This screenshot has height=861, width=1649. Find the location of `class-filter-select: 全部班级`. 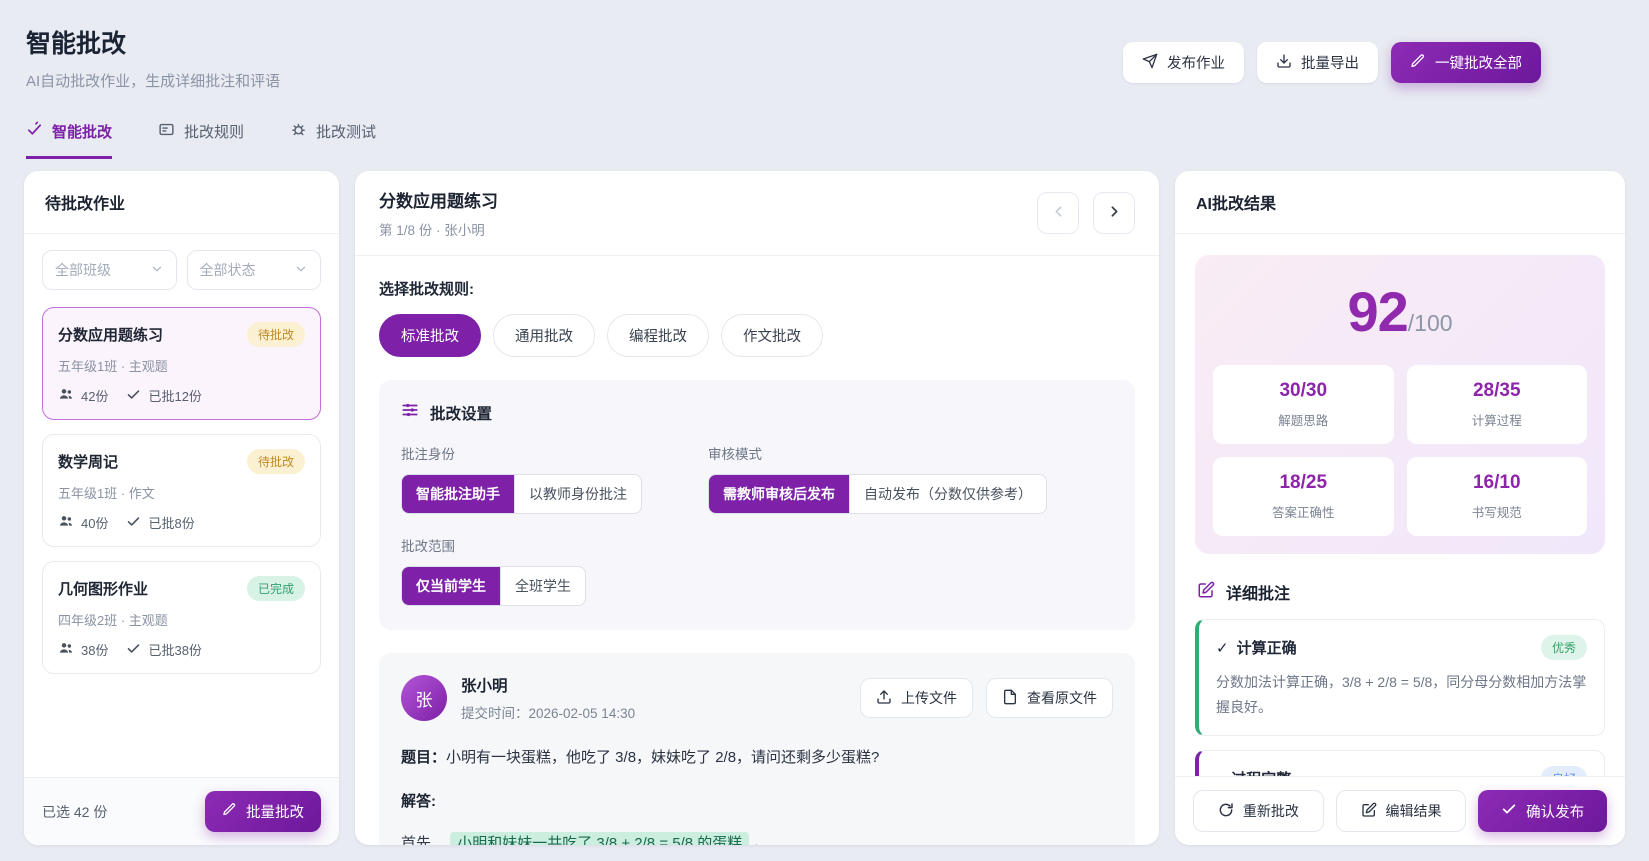

class-filter-select: 全部班级 is located at coordinates (109, 270).